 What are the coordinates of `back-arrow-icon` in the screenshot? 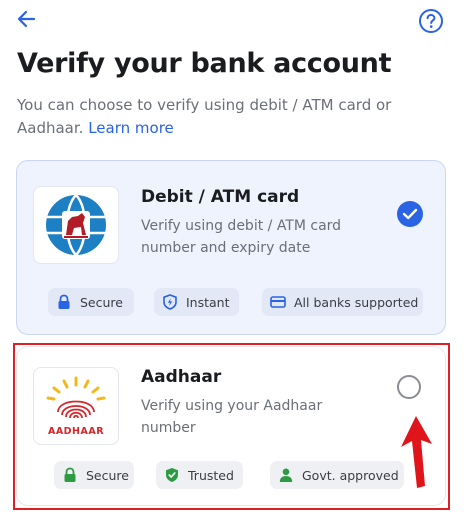 It's located at (26, 19).